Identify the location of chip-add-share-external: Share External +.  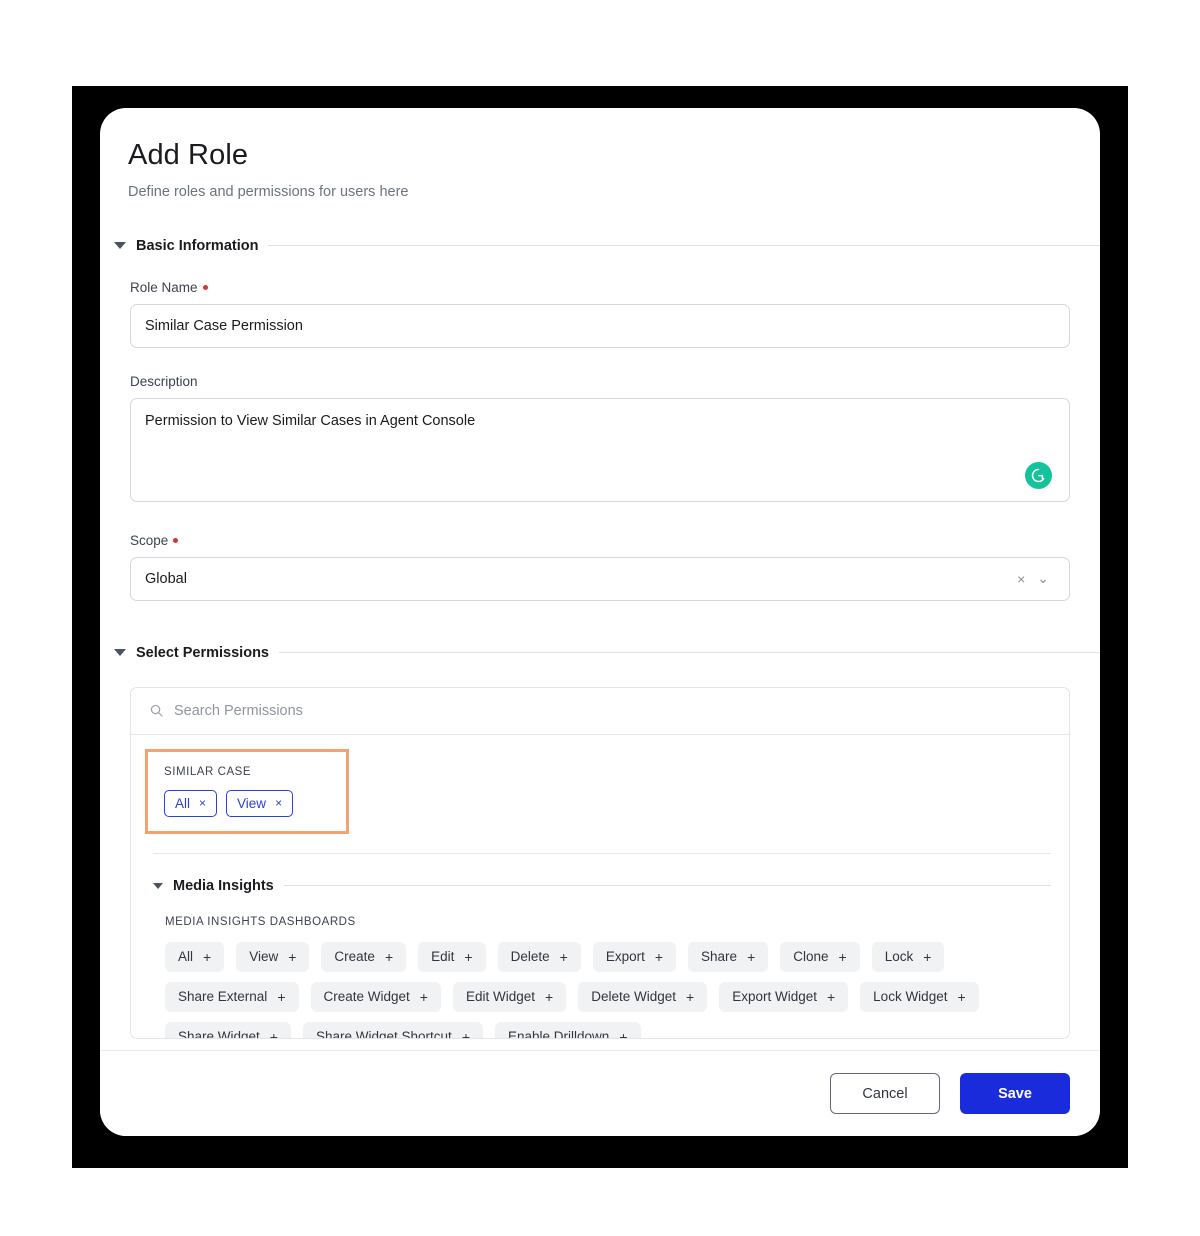
(232, 996).